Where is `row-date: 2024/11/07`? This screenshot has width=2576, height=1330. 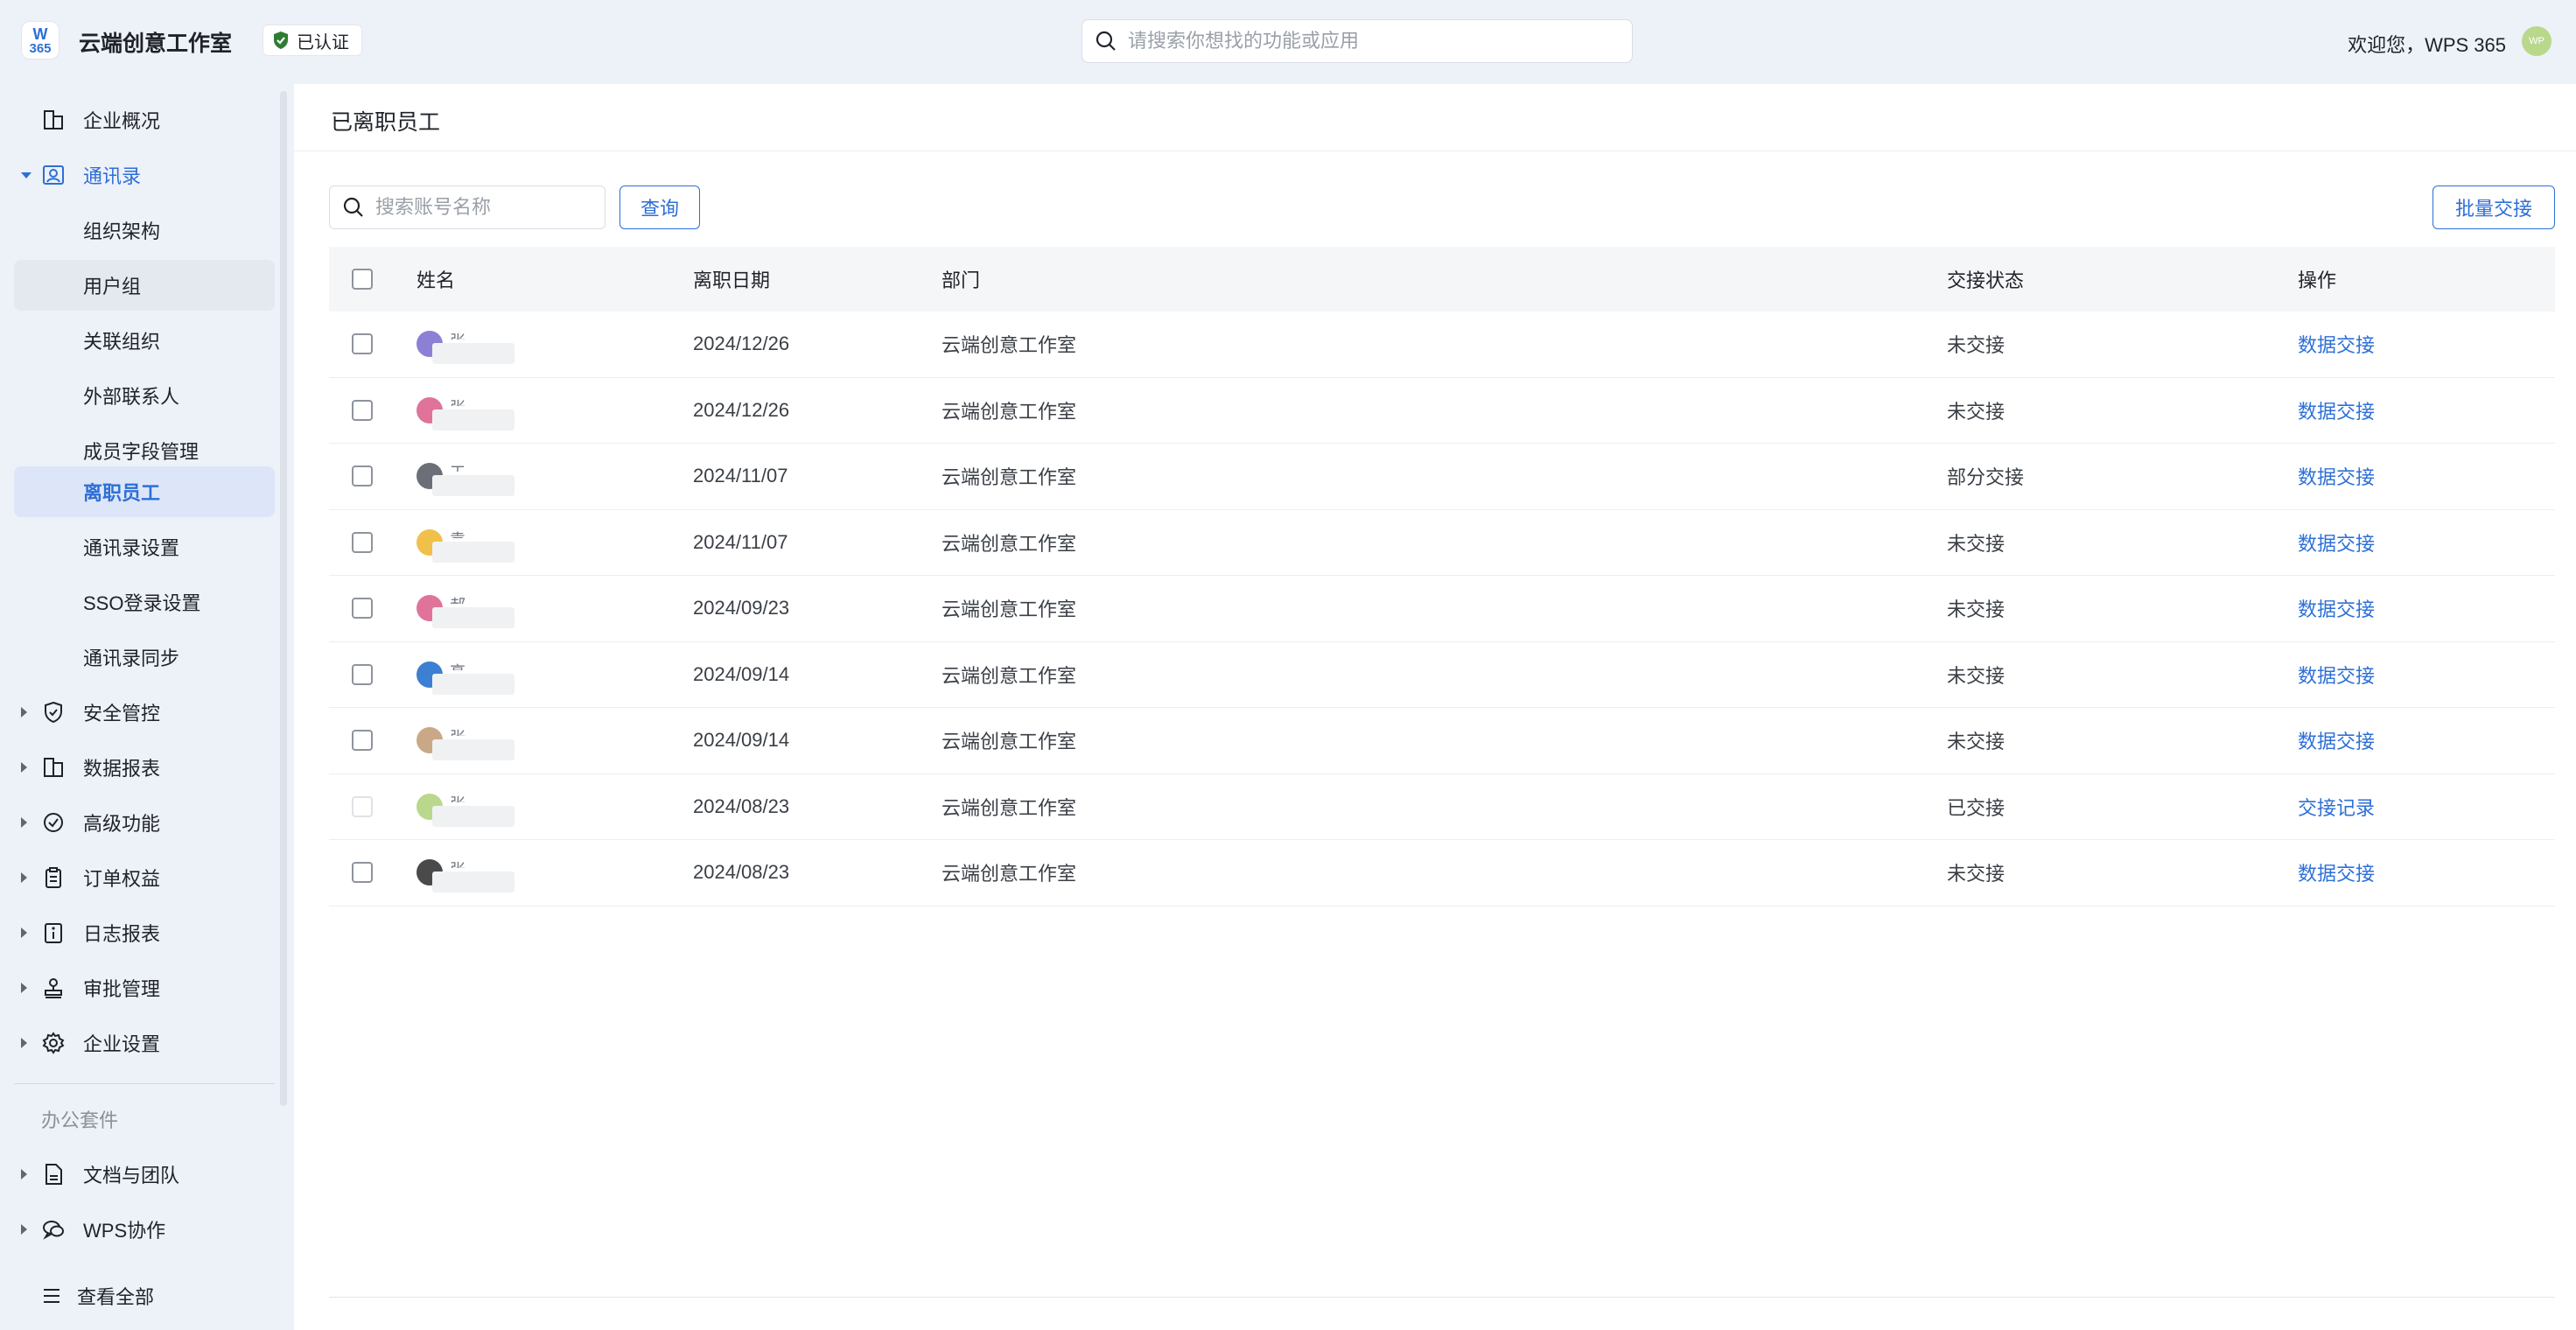
row-date: 2024/11/07 is located at coordinates (740, 476).